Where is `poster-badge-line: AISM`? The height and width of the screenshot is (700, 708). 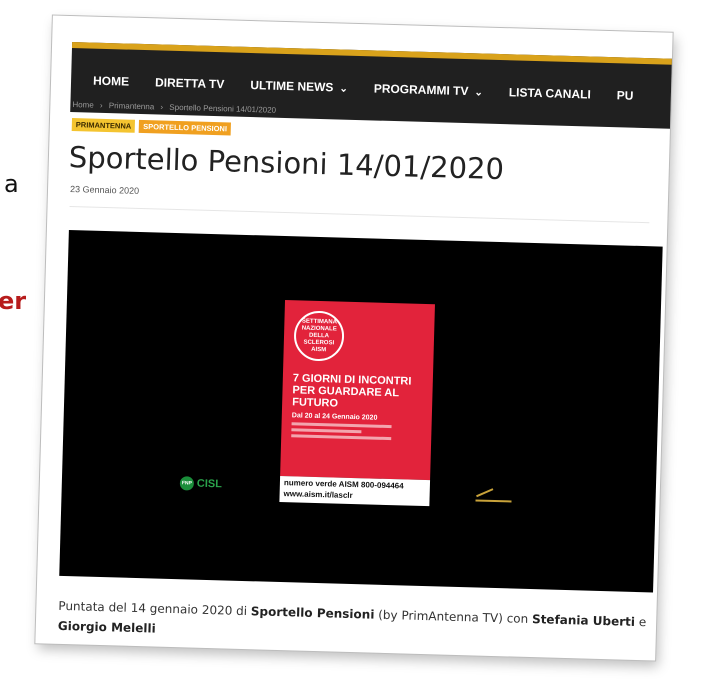 poster-badge-line: AISM is located at coordinates (319, 349).